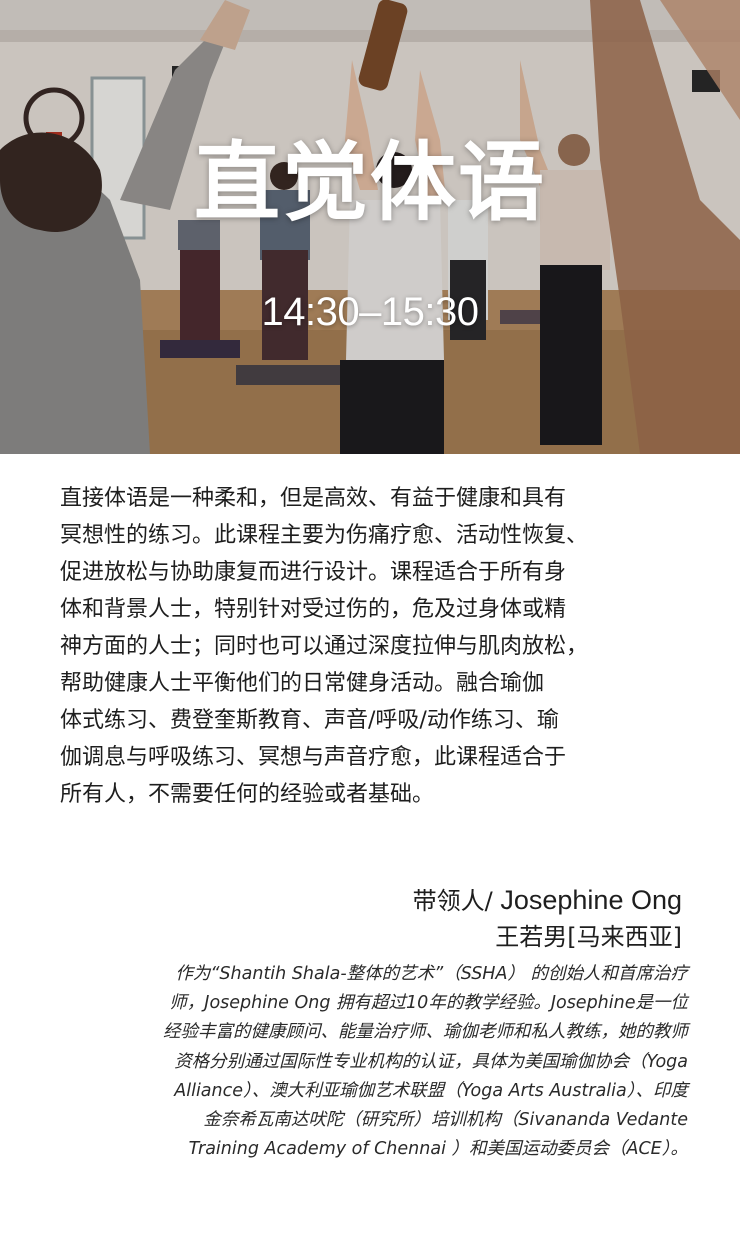  I want to click on instructor-block: 带领人/ Josephine Ong 王若男[马来西亚], so click(547, 918).